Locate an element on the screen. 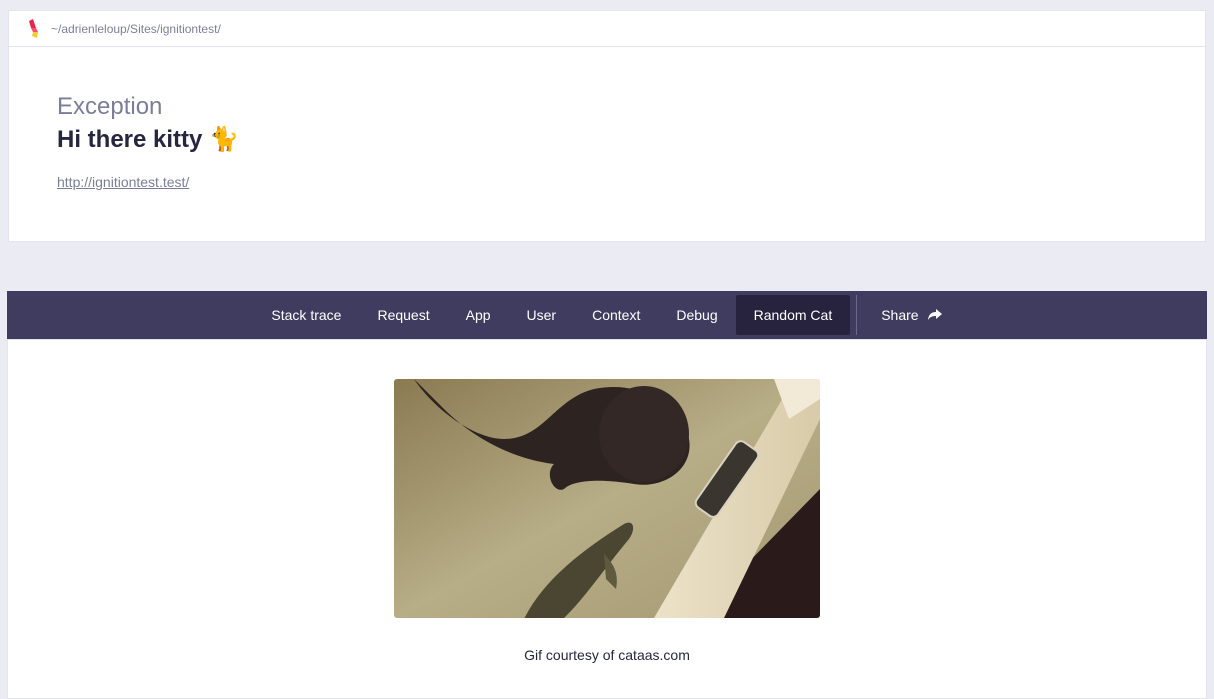 Image resolution: width=1214 pixels, height=699 pixels. tab-request: Request is located at coordinates (403, 315).